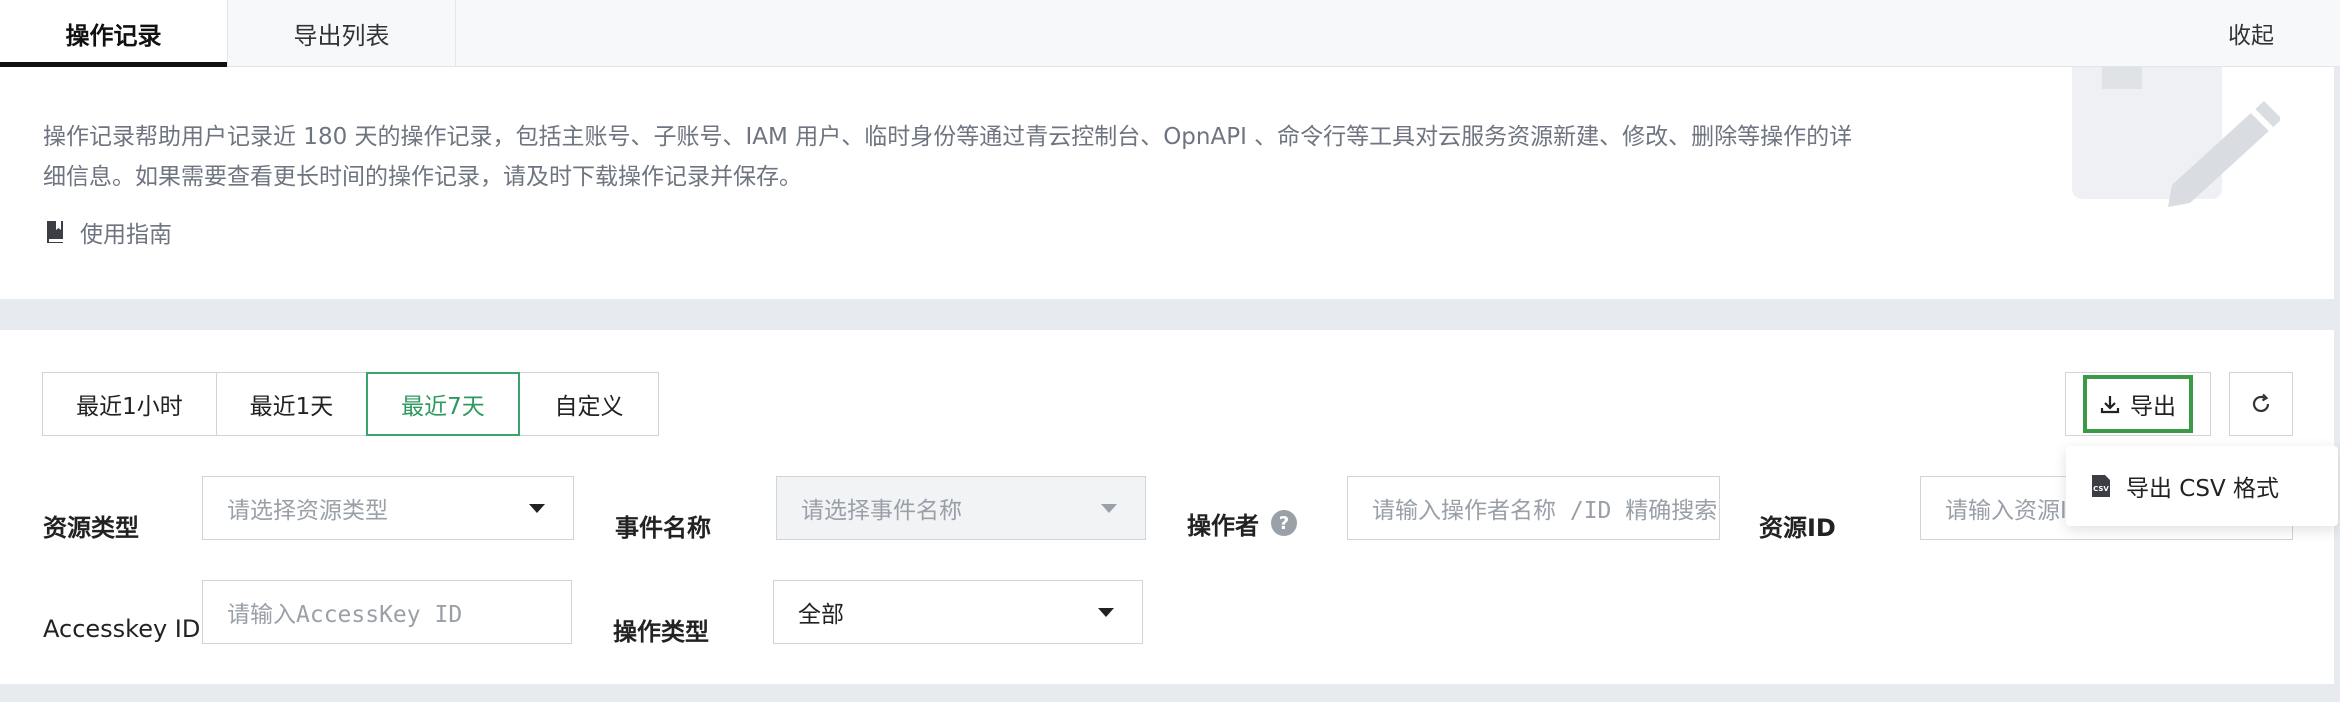 The height and width of the screenshot is (702, 2340). I want to click on operator-placeholder: 请输入操作者名称 /ID 精确搜索, so click(1545, 511).